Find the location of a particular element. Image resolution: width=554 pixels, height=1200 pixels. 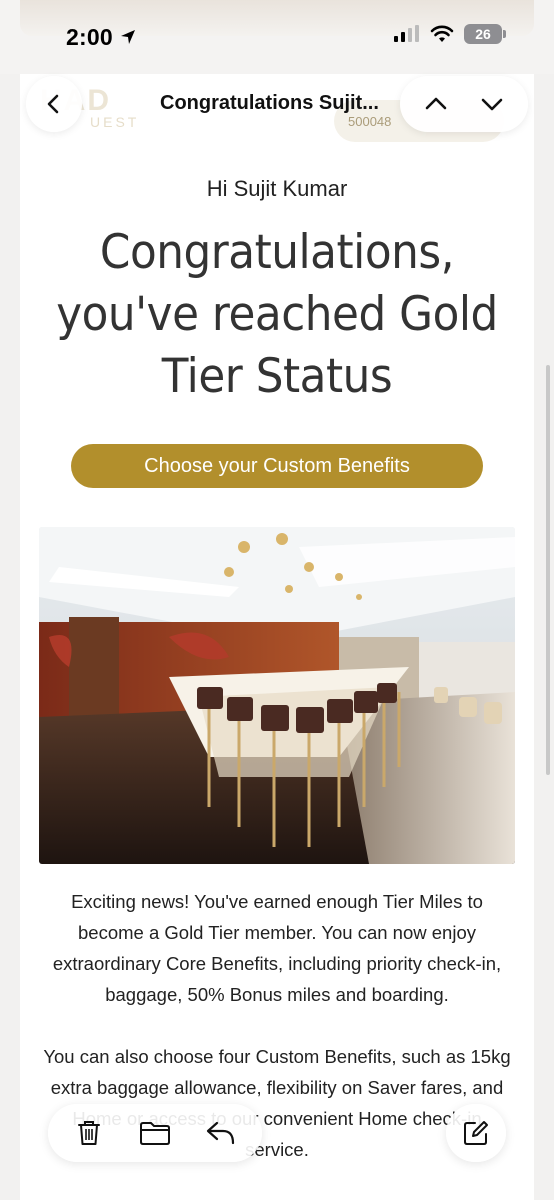

reply-button is located at coordinates (221, 1133).